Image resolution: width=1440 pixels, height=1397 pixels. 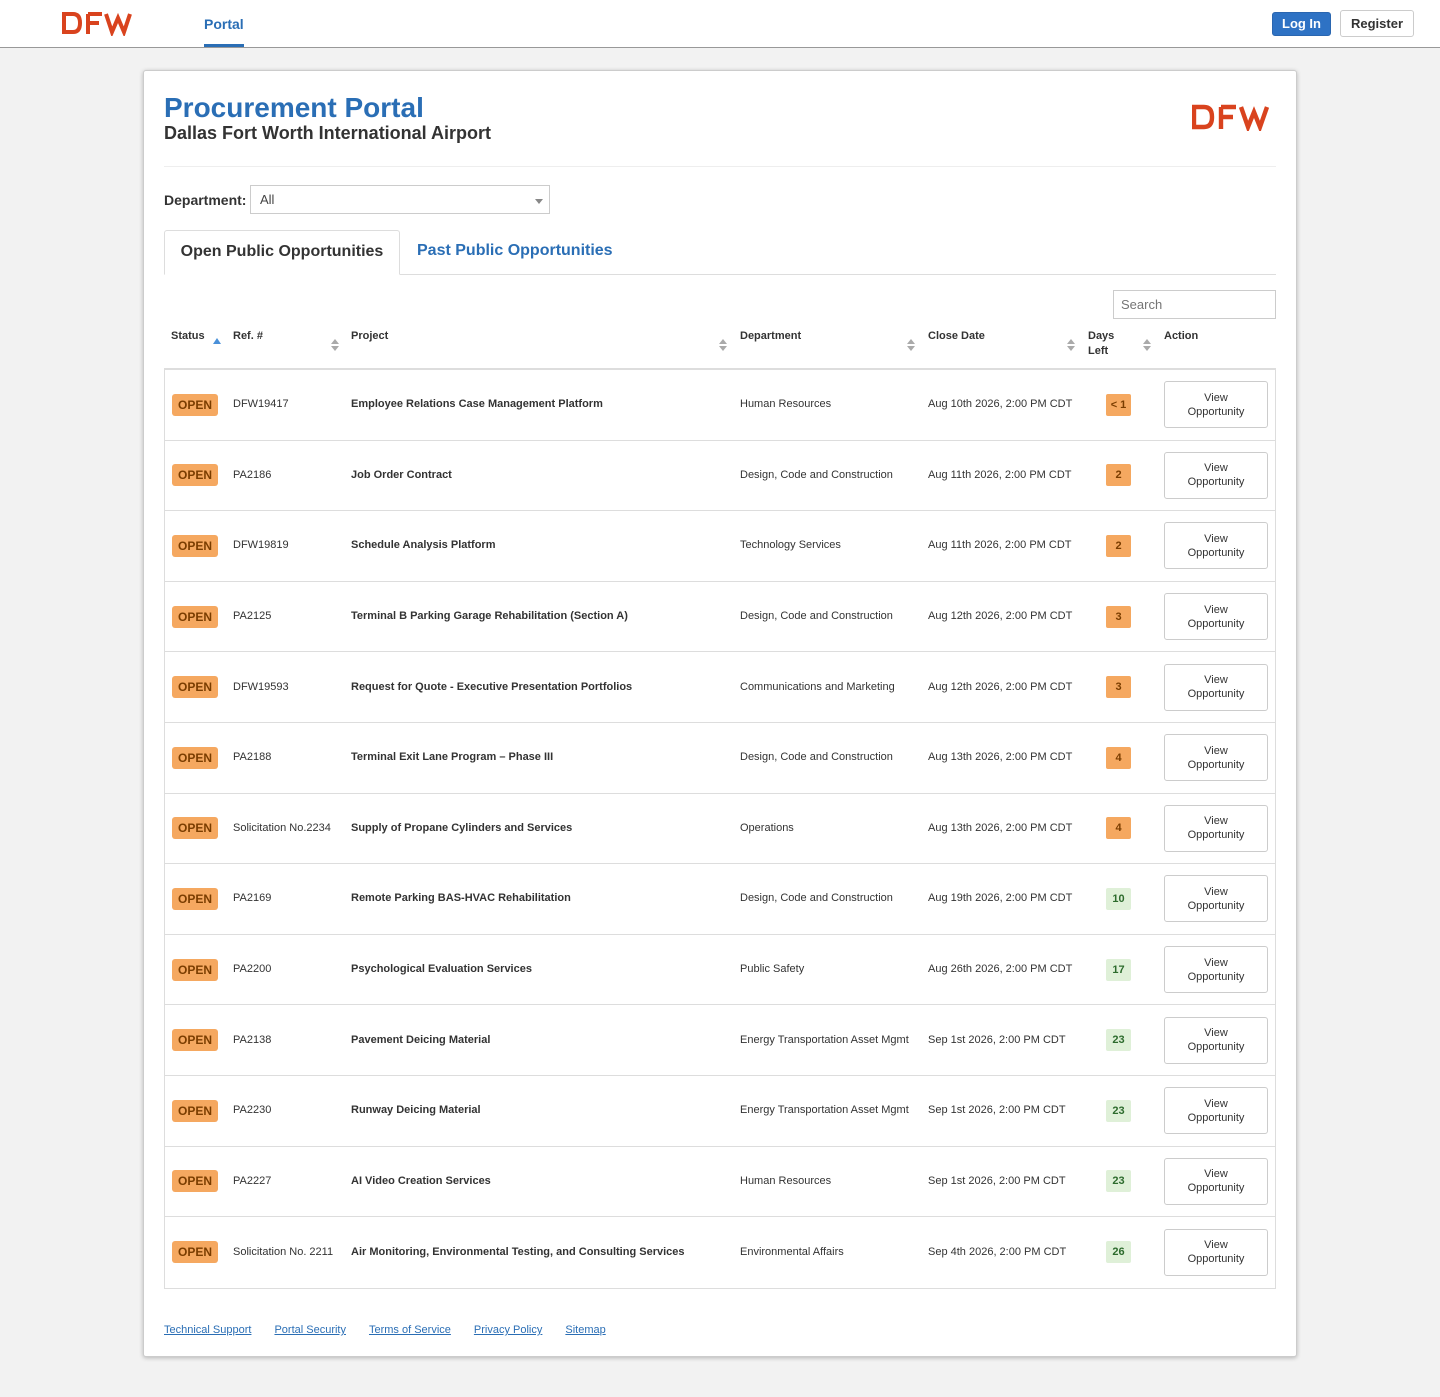 What do you see at coordinates (248, 336) in the screenshot?
I see `header-ref: Ref. #` at bounding box center [248, 336].